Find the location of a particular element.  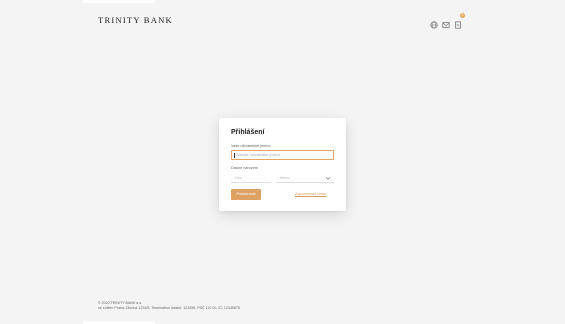

header: TRINITY BANK 0 is located at coordinates (282, 20).